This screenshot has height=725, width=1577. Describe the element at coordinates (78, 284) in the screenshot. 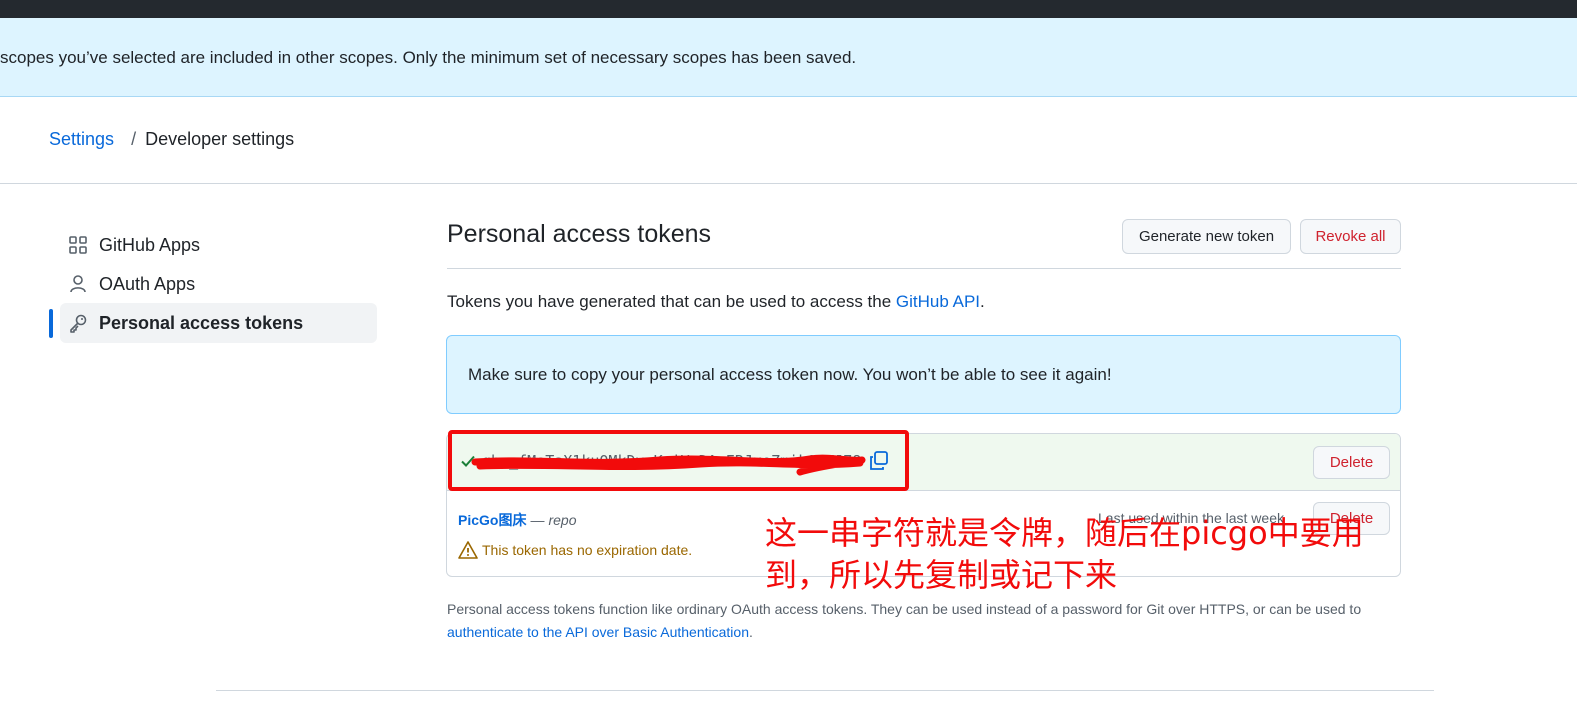

I see `person-icon` at that location.